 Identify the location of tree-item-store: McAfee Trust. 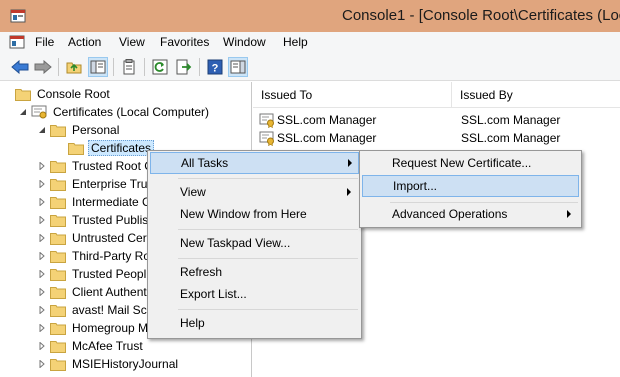
(91, 346).